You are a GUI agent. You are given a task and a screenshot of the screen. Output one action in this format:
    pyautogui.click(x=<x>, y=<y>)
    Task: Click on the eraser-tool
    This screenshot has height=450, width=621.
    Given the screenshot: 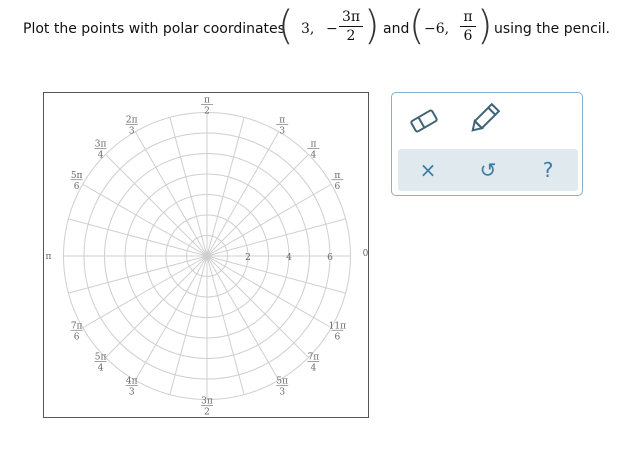 What is the action you would take?
    pyautogui.click(x=424, y=121)
    